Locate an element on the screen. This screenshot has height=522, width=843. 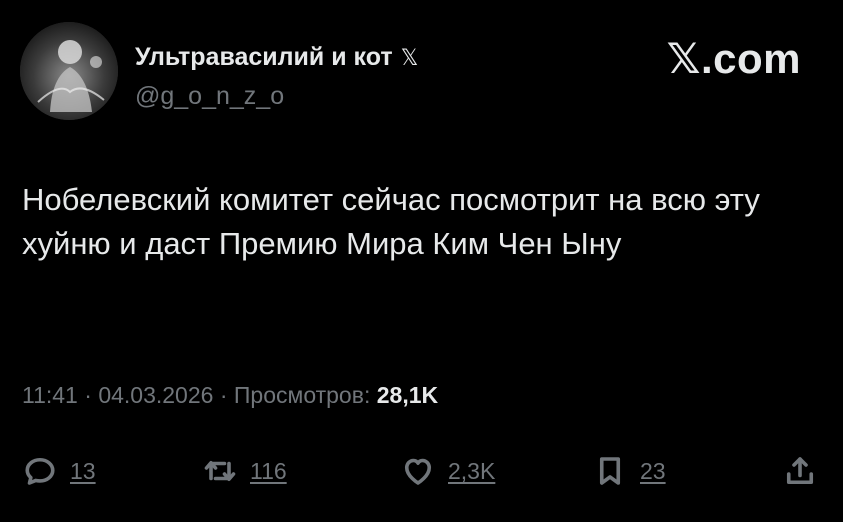
views-count: 28,1K is located at coordinates (407, 395).